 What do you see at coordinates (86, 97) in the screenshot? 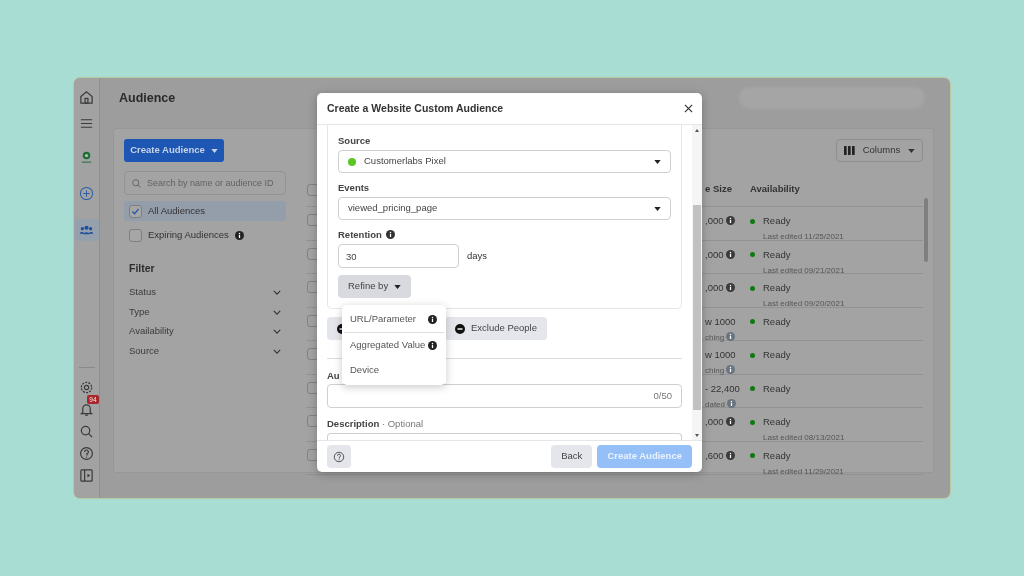
I see `home-icon` at bounding box center [86, 97].